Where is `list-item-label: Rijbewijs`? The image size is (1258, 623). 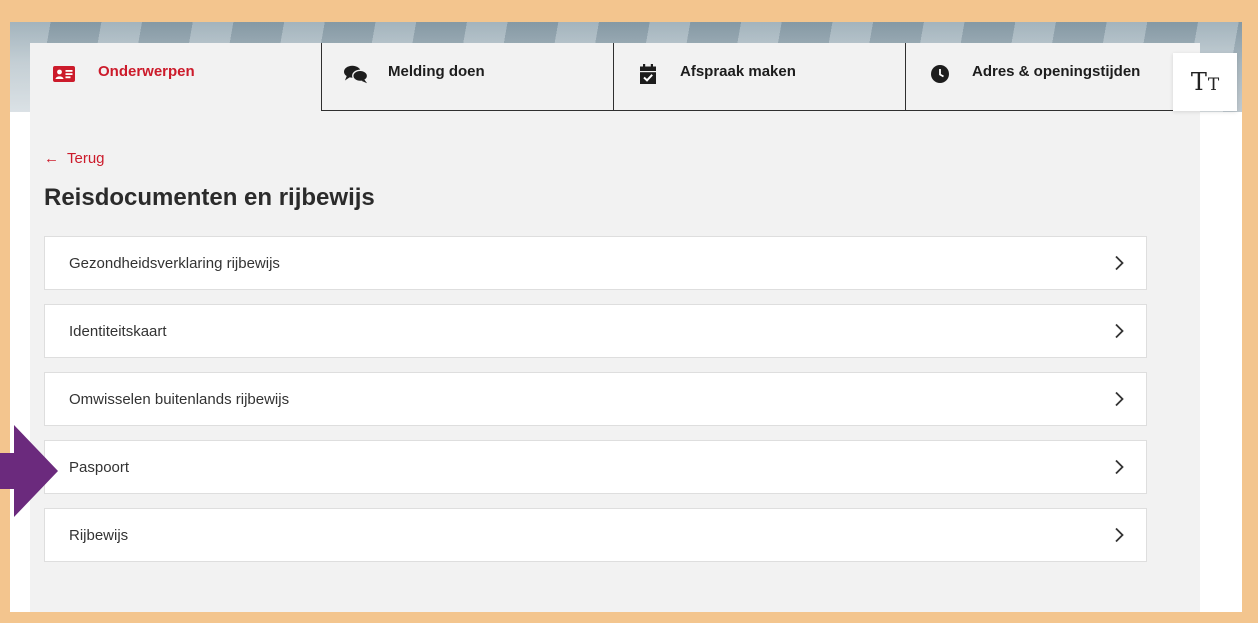 list-item-label: Rijbewijs is located at coordinates (99, 535).